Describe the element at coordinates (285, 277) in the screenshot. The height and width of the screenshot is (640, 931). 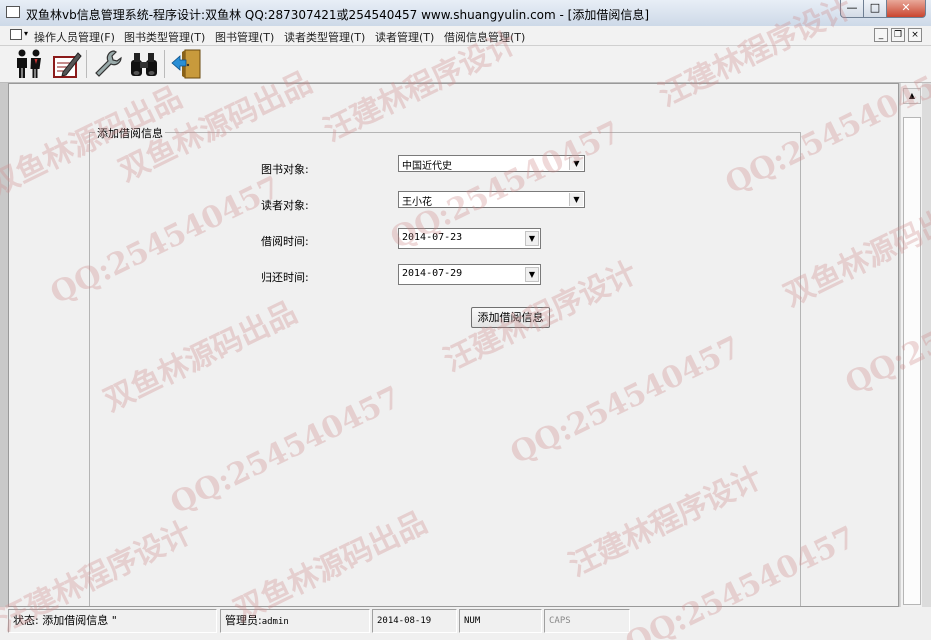
I see `return-time-label: 归还时间:` at that location.